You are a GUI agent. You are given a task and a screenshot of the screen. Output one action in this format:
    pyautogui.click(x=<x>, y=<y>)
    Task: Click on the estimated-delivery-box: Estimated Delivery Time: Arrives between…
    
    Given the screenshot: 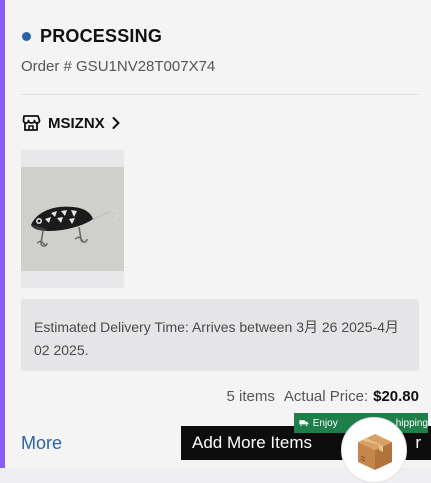 What is the action you would take?
    pyautogui.click(x=220, y=335)
    